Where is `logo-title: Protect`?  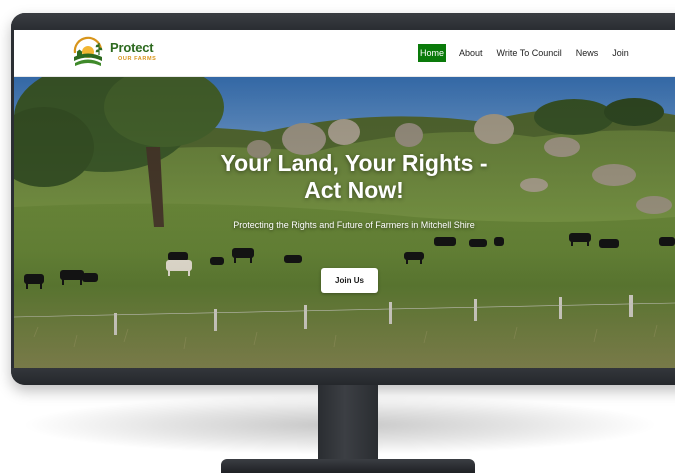
logo-title: Protect is located at coordinates (132, 47).